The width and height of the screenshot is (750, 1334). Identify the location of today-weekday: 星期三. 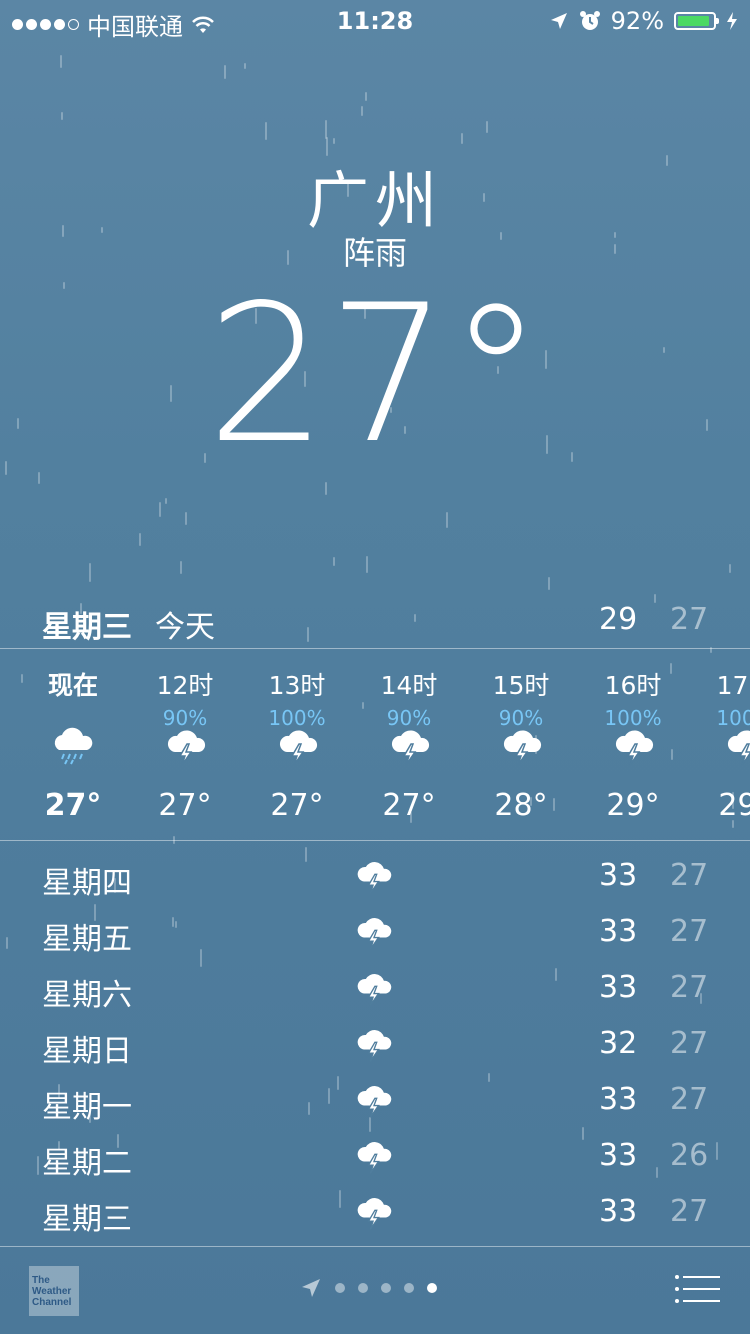
(87, 627).